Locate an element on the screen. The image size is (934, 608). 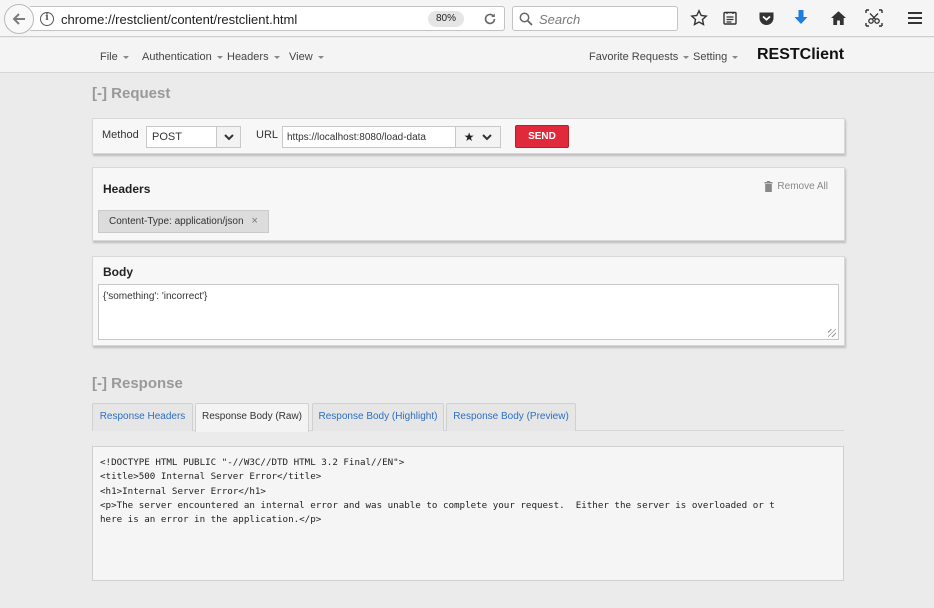
tab-response-body-highlight: Response Body (Highlight) is located at coordinates (378, 417).